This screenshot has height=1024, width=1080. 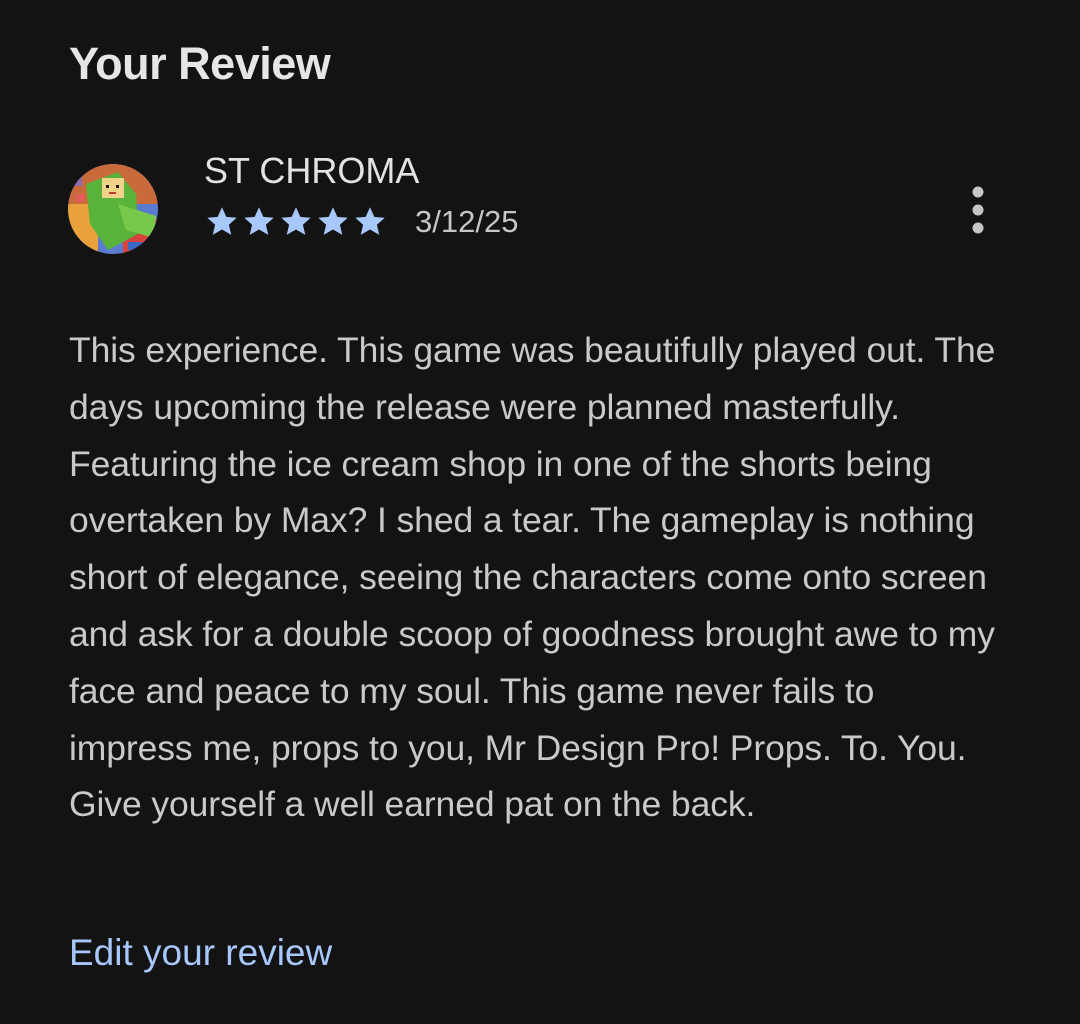 I want to click on avatar, so click(x=113, y=209).